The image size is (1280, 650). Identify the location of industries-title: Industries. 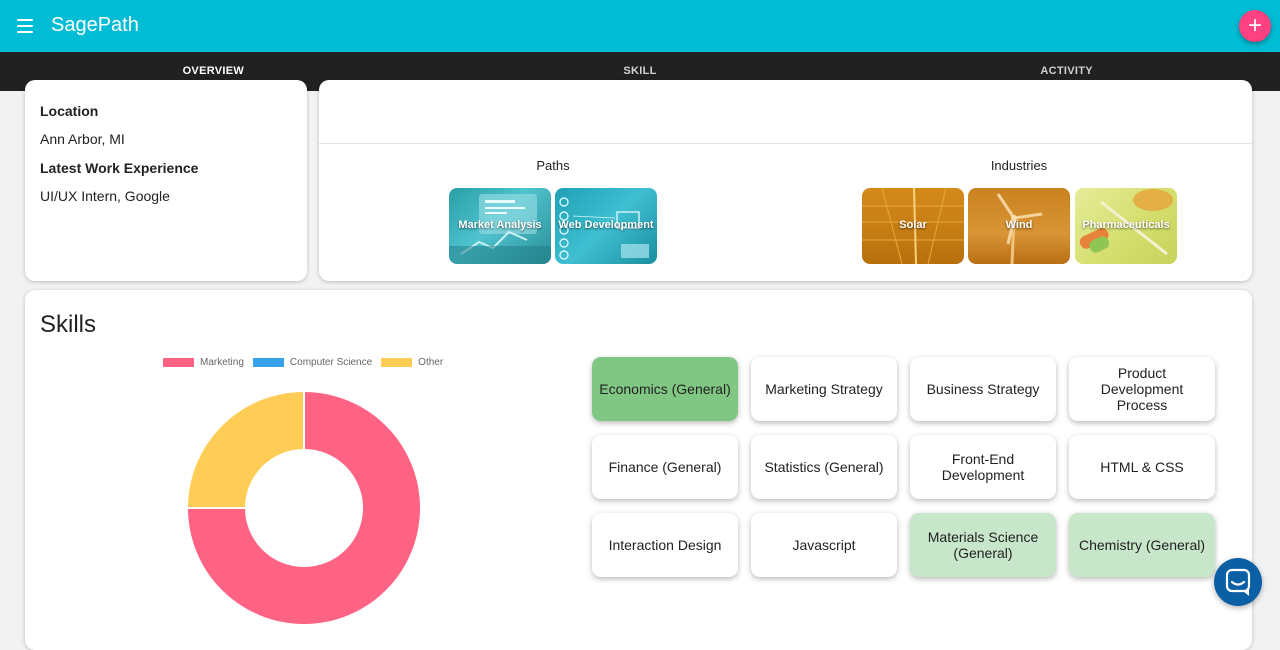
(1019, 165).